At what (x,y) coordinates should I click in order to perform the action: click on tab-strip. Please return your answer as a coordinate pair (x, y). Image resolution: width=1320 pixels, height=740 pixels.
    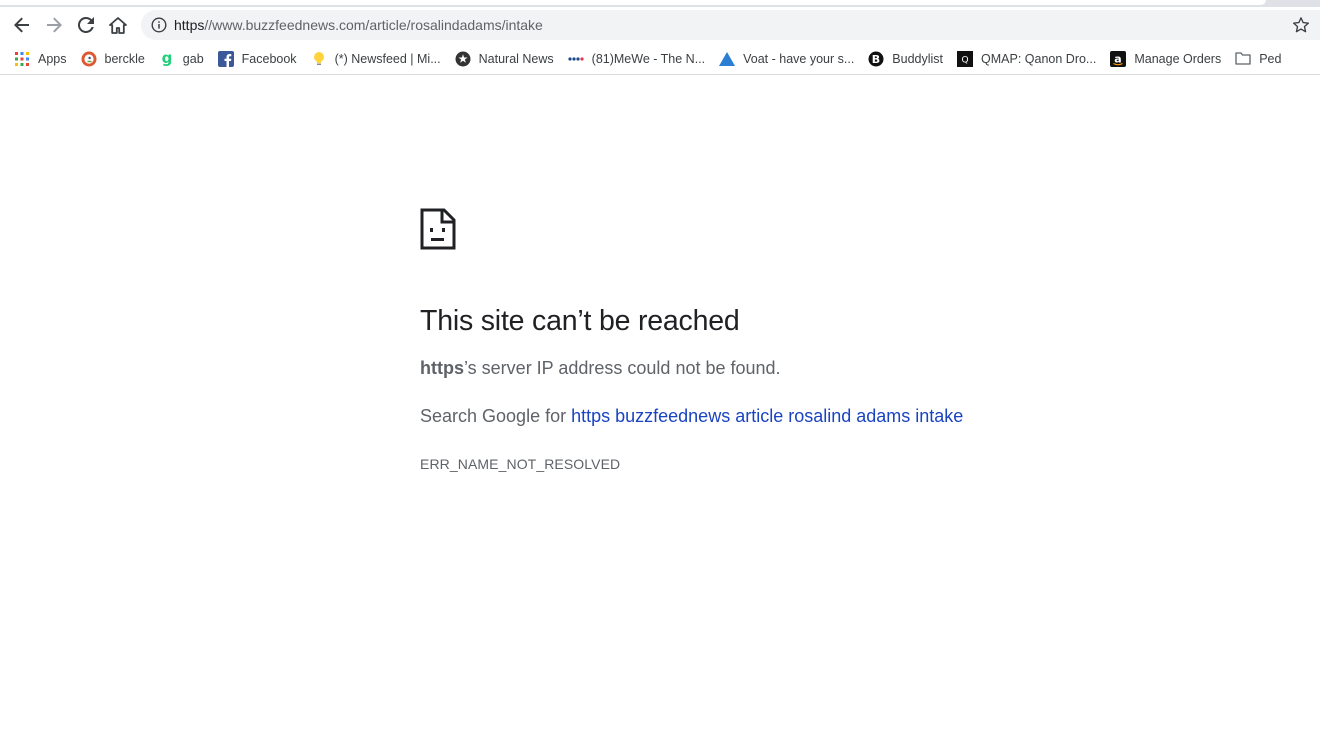
    Looking at the image, I should click on (660, 3).